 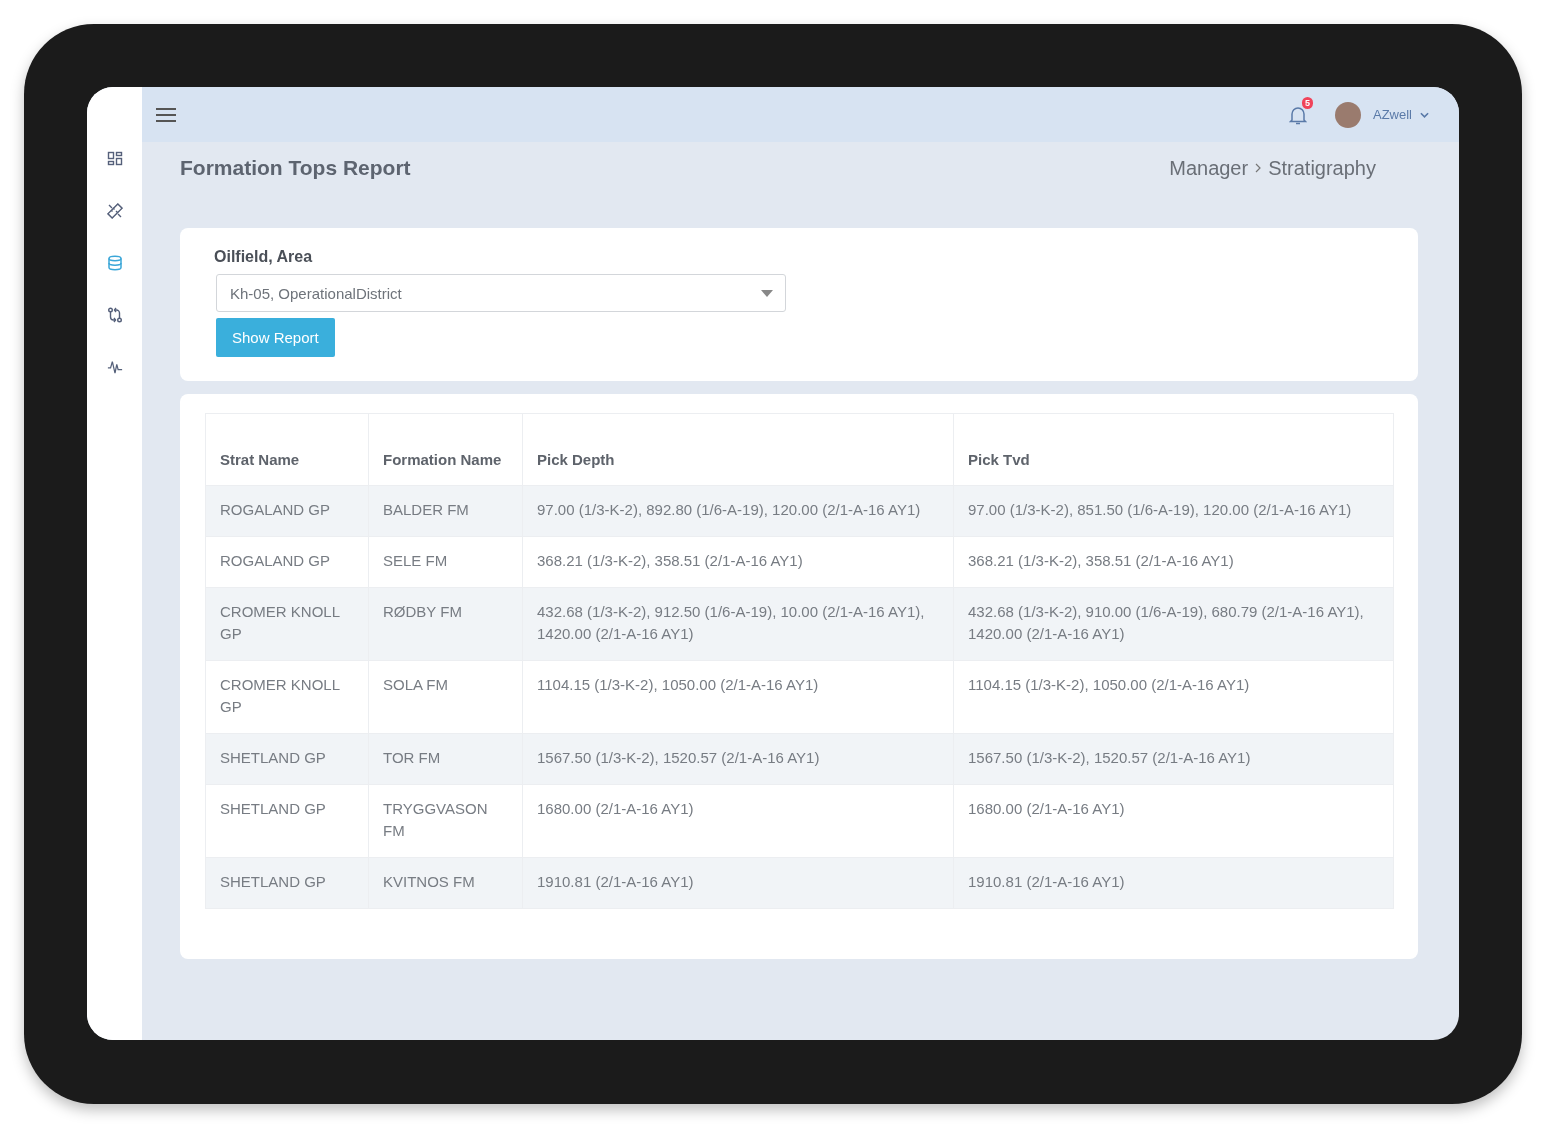 I want to click on grid-icon, so click(x=114, y=159).